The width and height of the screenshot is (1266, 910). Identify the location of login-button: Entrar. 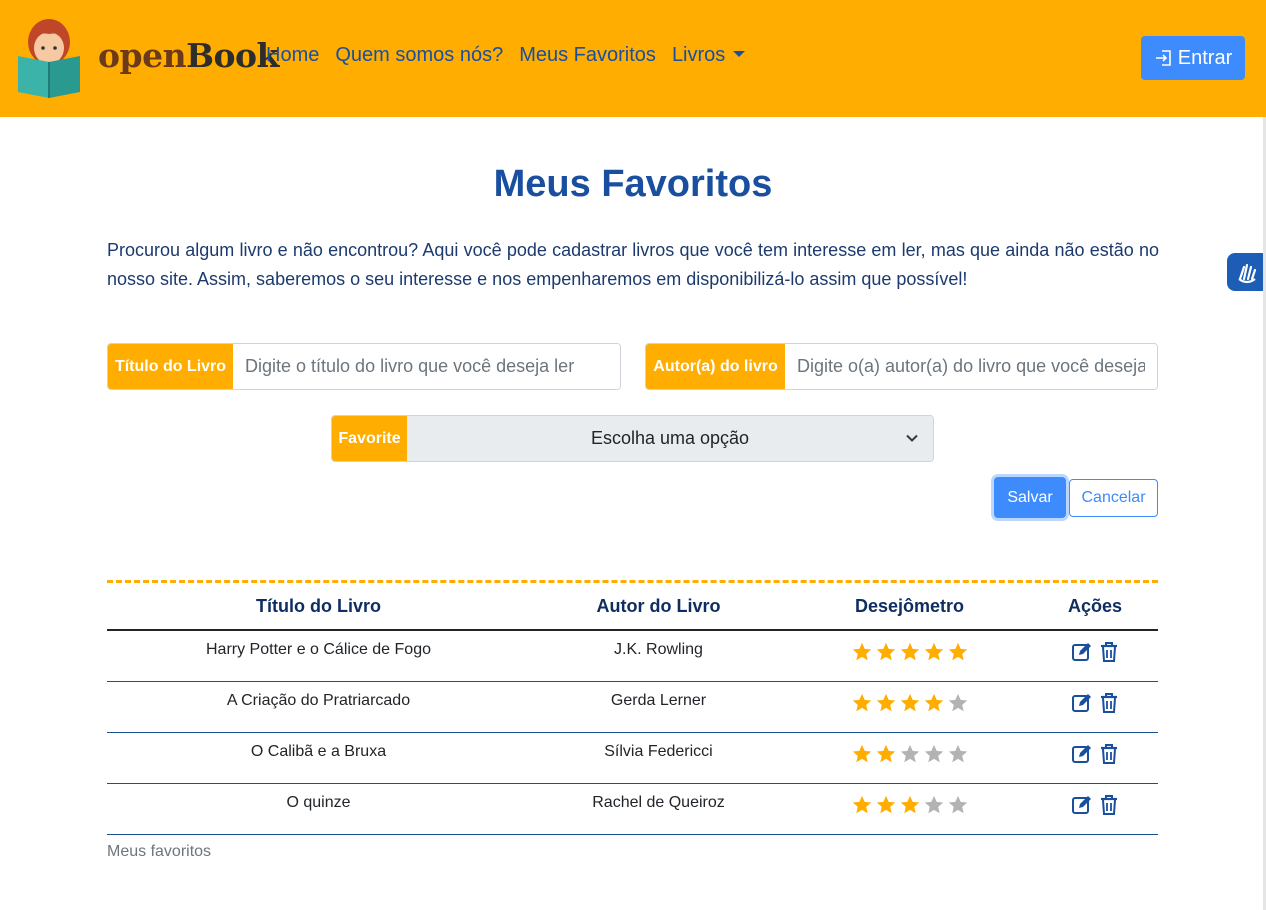
(1193, 58).